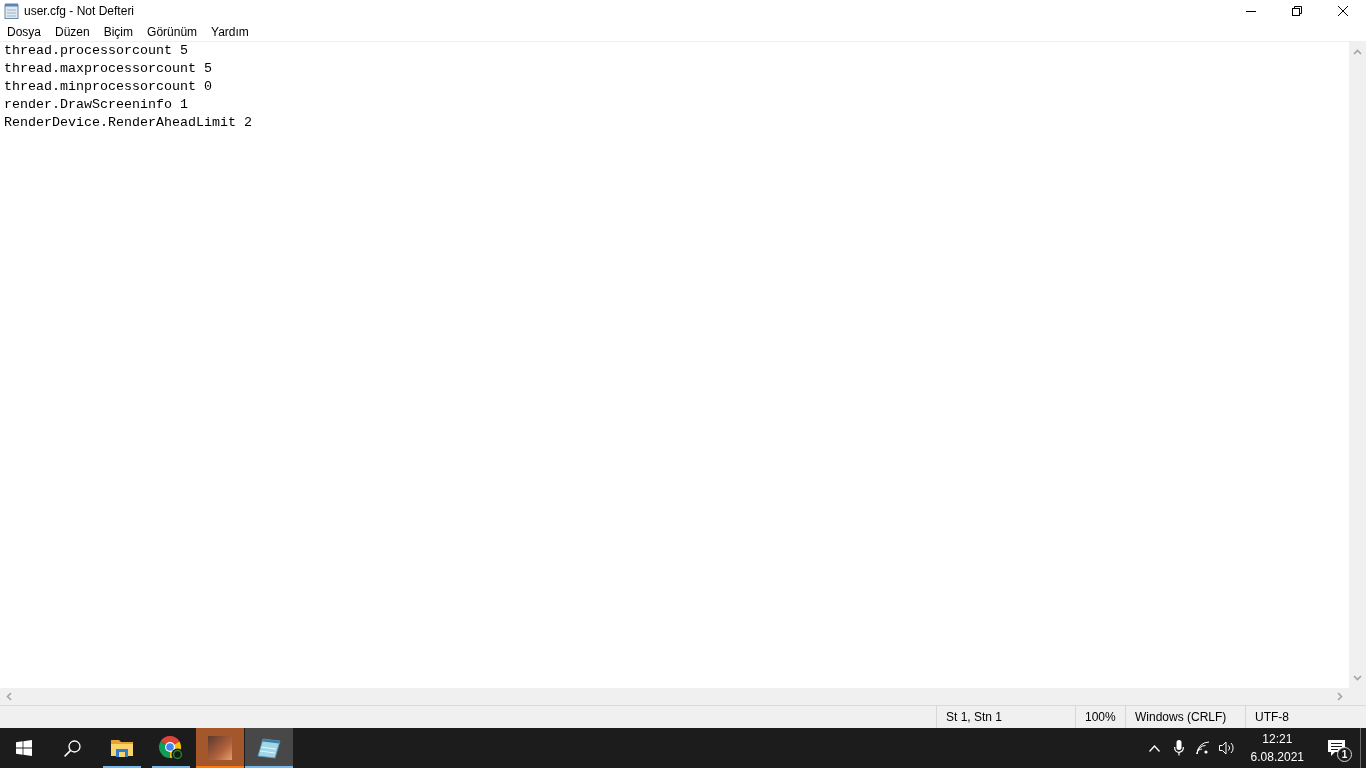  I want to click on minimize-icon, so click(1251, 11).